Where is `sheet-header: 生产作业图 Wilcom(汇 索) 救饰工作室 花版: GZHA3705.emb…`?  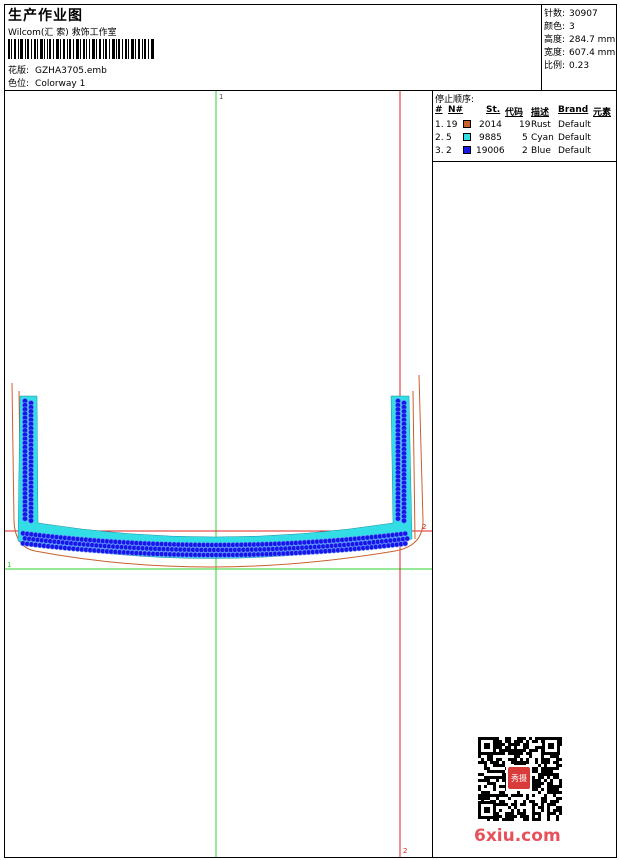 sheet-header: 生产作业图 Wilcom(汇 索) 救饰工作室 花版: GZHA3705.emb… is located at coordinates (310, 48).